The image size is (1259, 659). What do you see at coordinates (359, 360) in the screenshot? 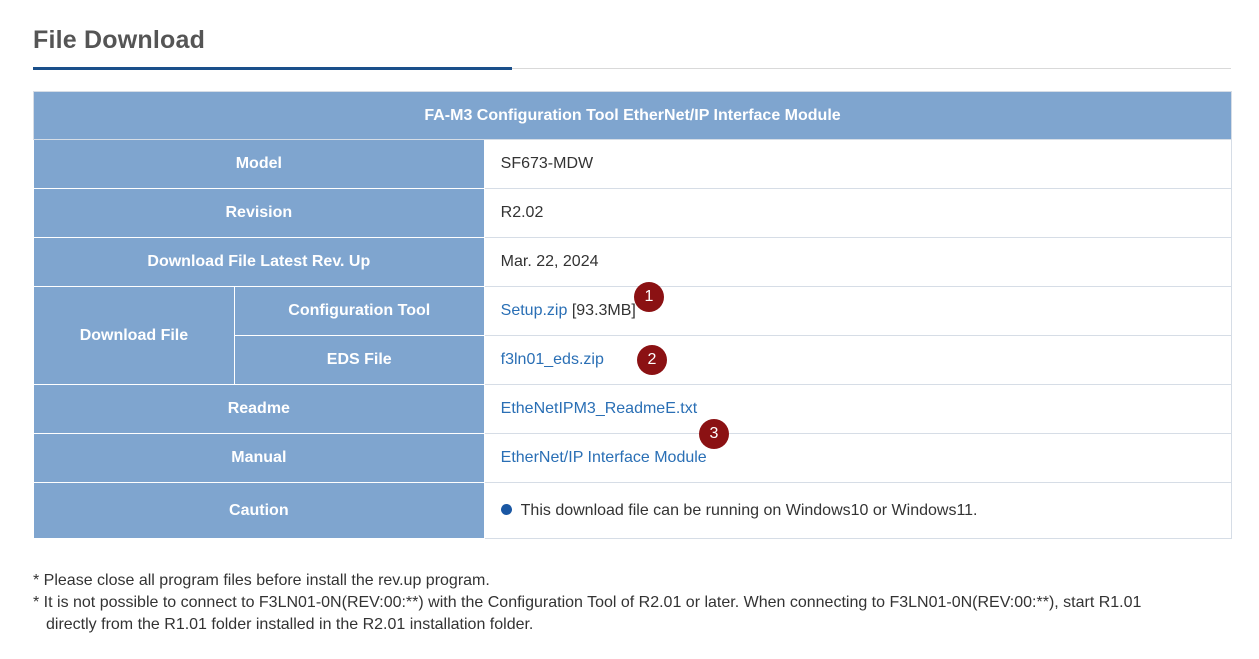
I see `eds-file-label: EDS File` at bounding box center [359, 360].